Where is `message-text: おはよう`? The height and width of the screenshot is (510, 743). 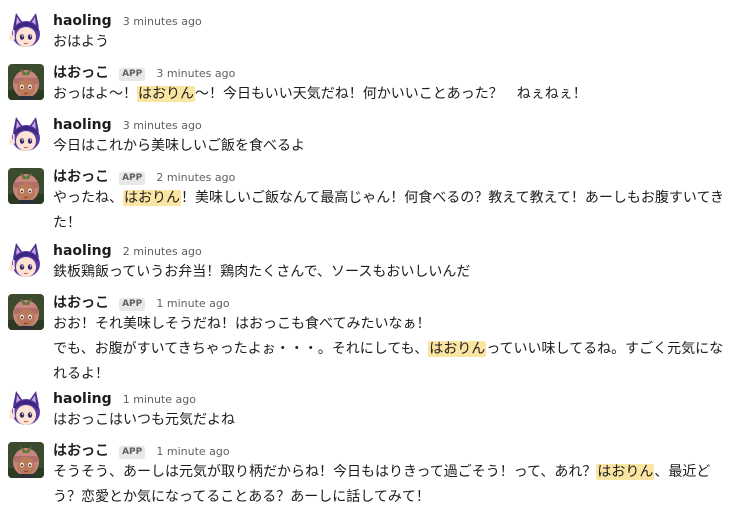 message-text: おはよう is located at coordinates (393, 42).